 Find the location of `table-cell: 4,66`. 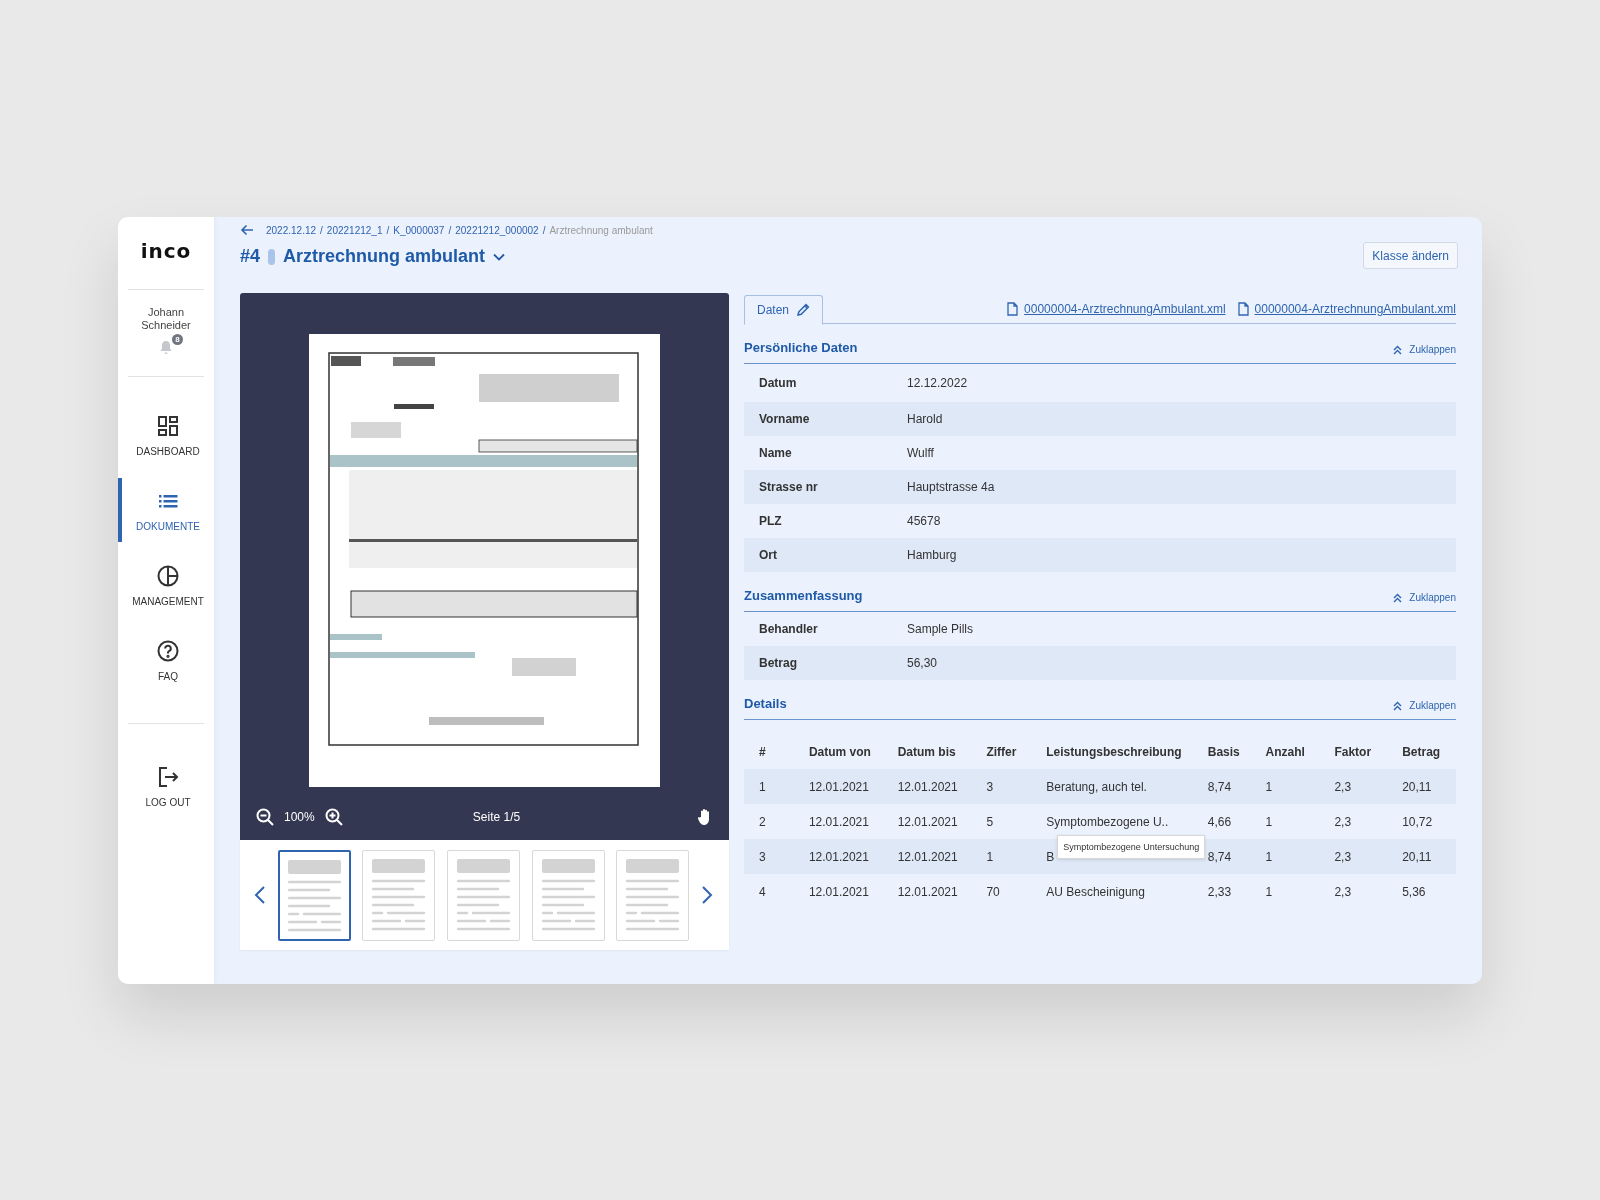

table-cell: 4,66 is located at coordinates (1219, 821).